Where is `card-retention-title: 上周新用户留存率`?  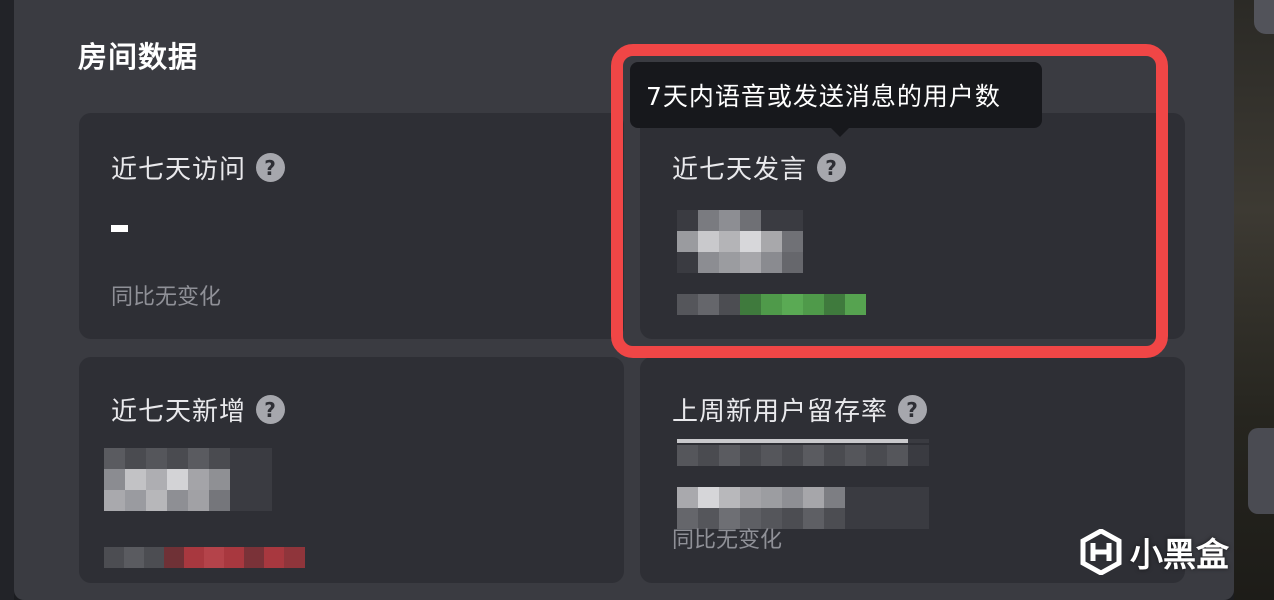 card-retention-title: 上周新用户留存率 is located at coordinates (780, 412).